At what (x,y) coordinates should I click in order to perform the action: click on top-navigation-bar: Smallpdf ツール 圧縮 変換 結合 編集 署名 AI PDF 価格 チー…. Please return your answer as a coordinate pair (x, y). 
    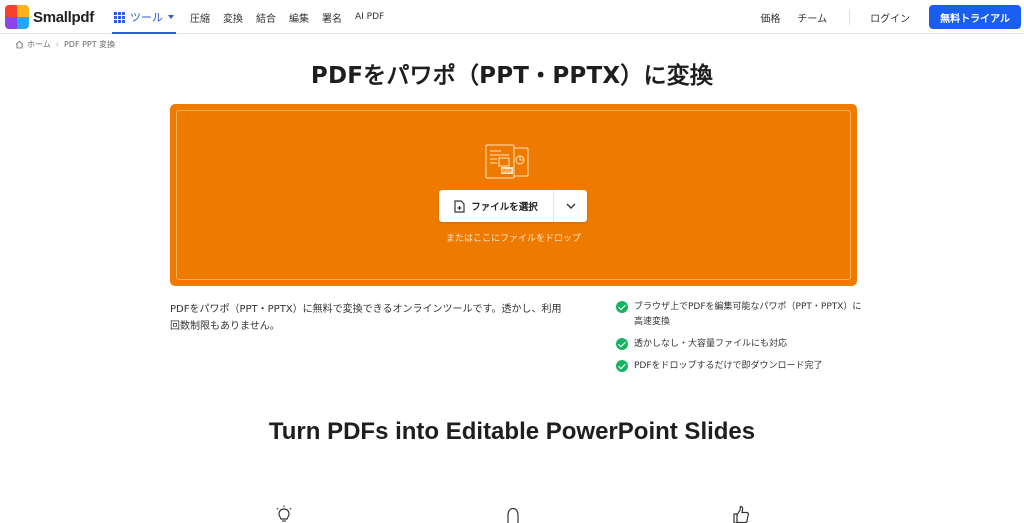
    Looking at the image, I should click on (512, 17).